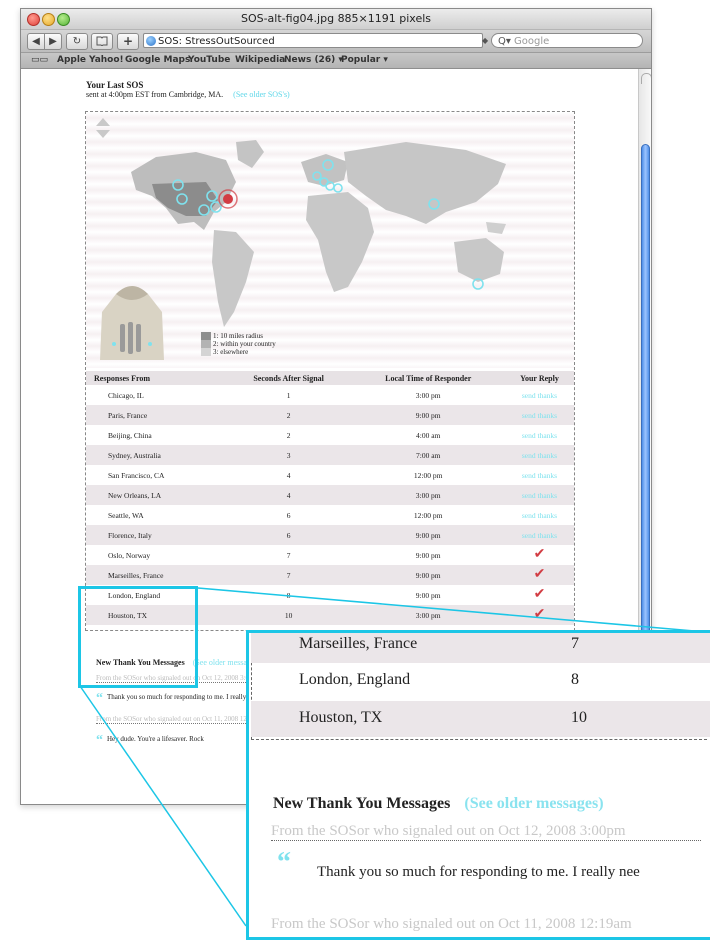 Image resolution: width=710 pixels, height=940 pixels. What do you see at coordinates (504, 41) in the screenshot?
I see `search-icon: Q▾` at bounding box center [504, 41].